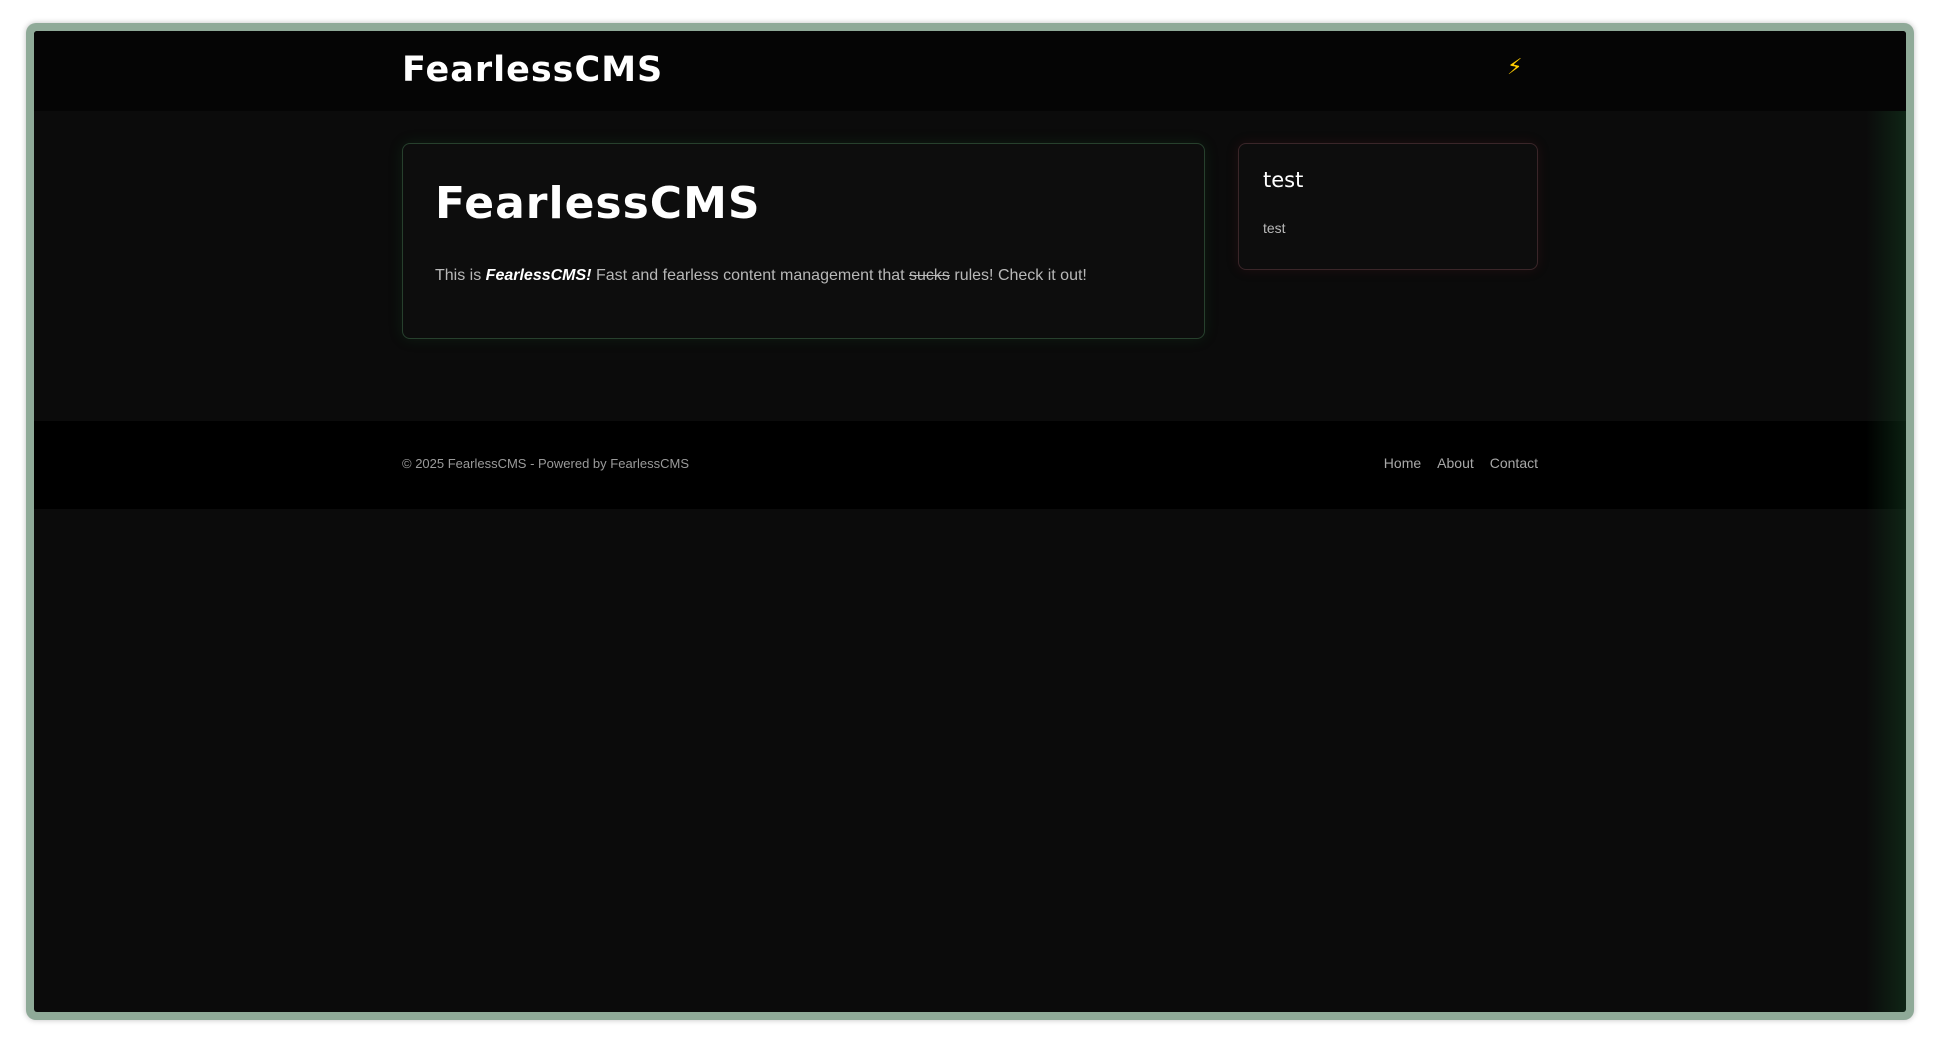 The width and height of the screenshot is (1940, 1049). I want to click on widget-body: test, so click(1274, 228).